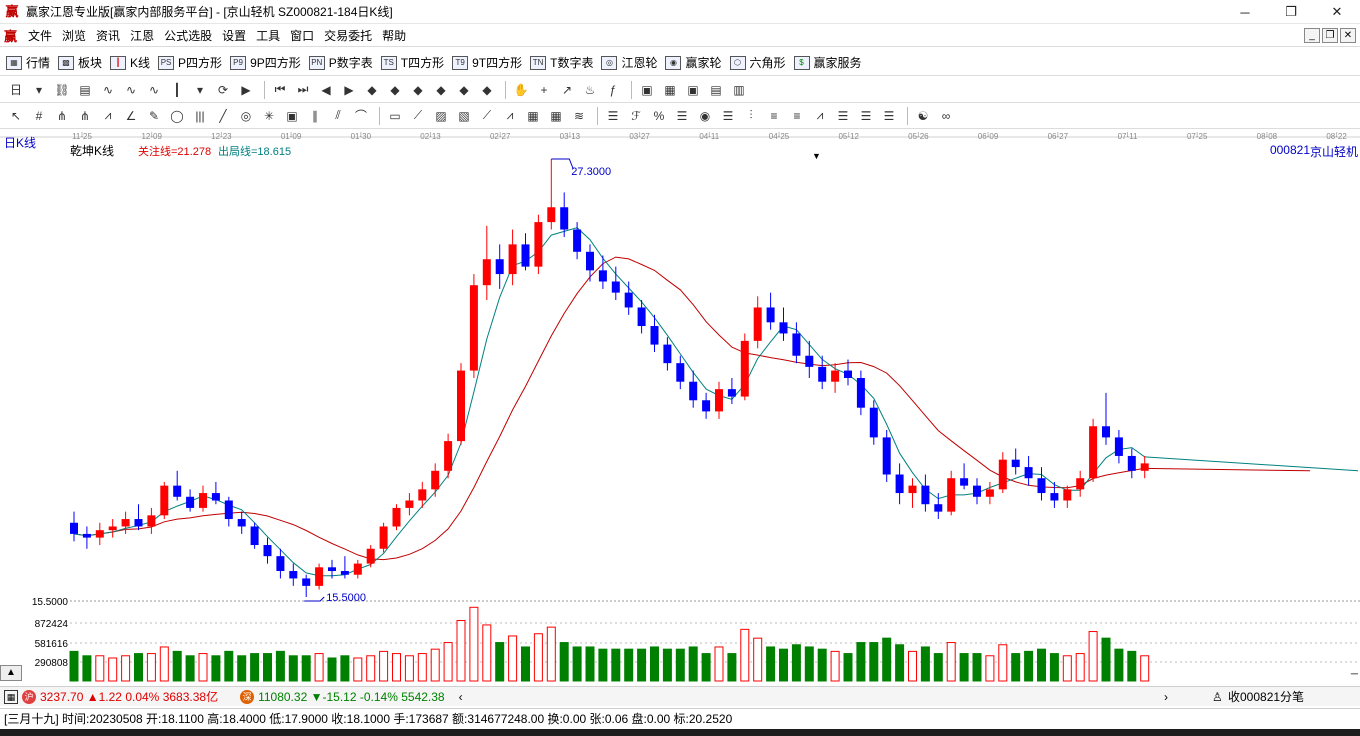  Describe the element at coordinates (820, 116) in the screenshot. I see `fan2-icon: ⩘` at that location.